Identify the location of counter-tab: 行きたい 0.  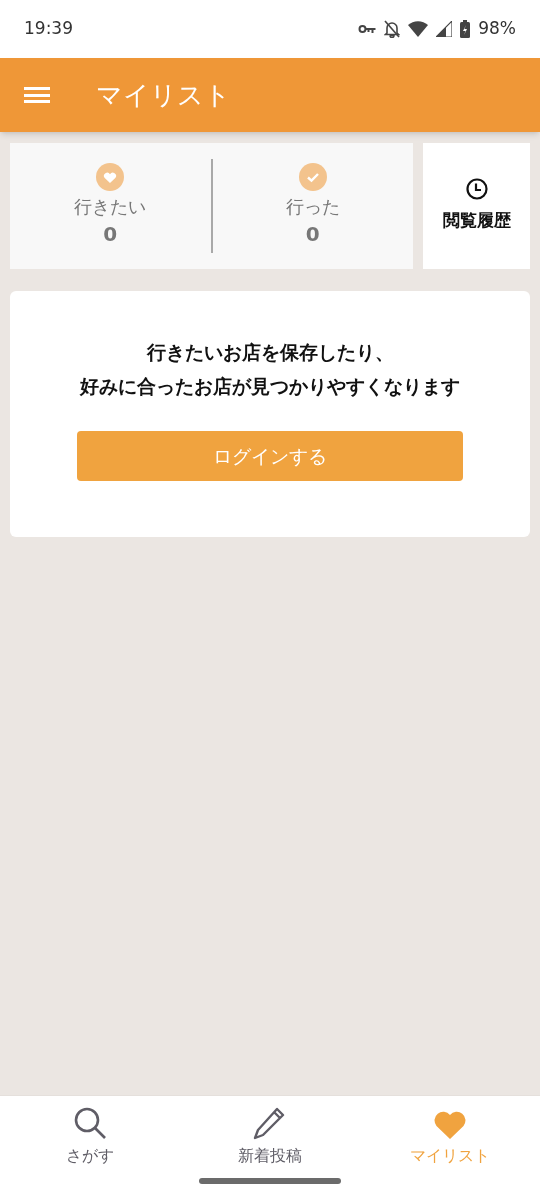
(110, 206).